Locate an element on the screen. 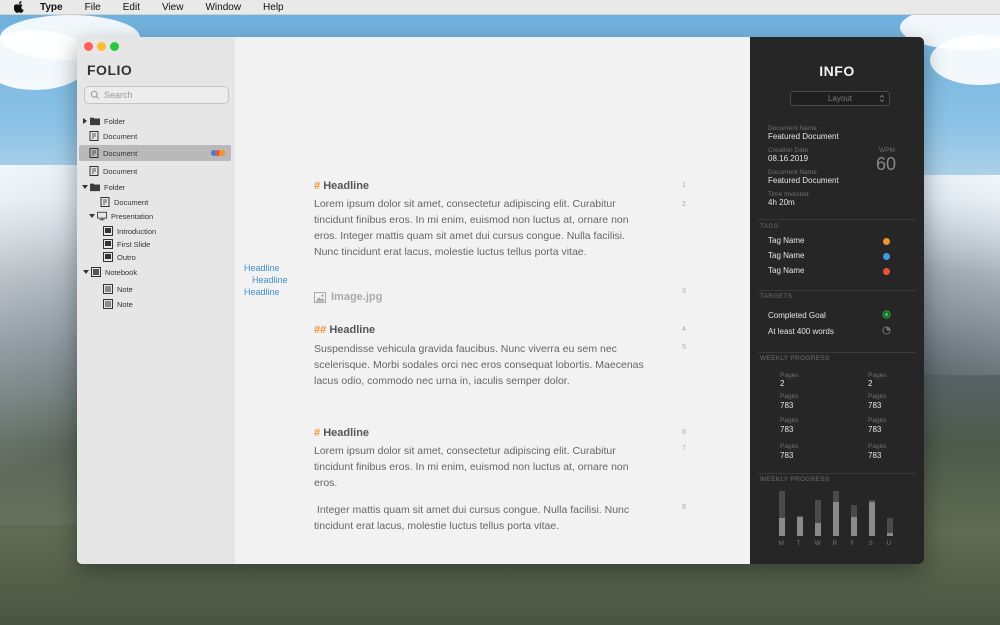 The height and width of the screenshot is (625, 1000). tags-section-label: TAGS is located at coordinates (769, 226).